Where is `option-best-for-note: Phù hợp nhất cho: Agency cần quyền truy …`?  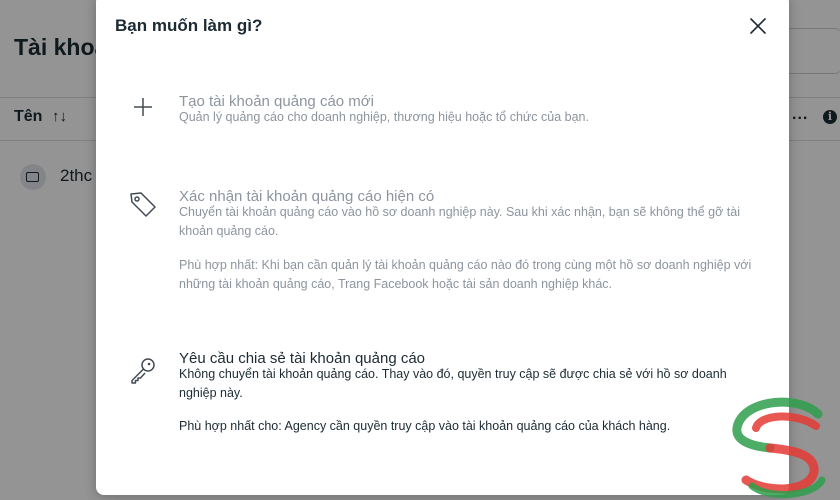
option-best-for-note: Phù hợp nhất cho: Agency cần quyền truy … is located at coordinates (425, 426).